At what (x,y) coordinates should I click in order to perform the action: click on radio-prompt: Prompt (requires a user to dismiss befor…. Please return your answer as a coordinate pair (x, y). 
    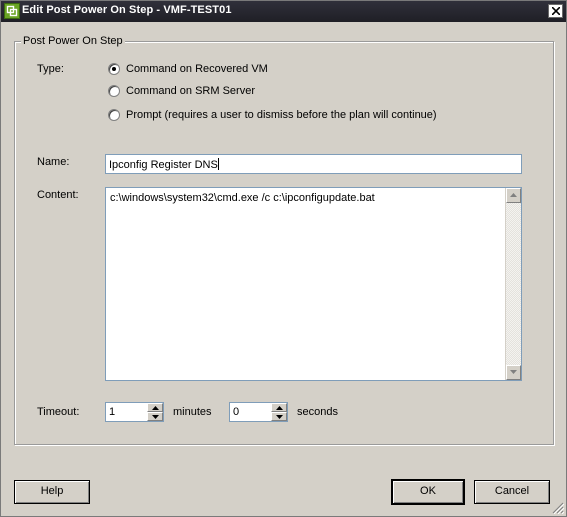
    Looking at the image, I should click on (272, 115).